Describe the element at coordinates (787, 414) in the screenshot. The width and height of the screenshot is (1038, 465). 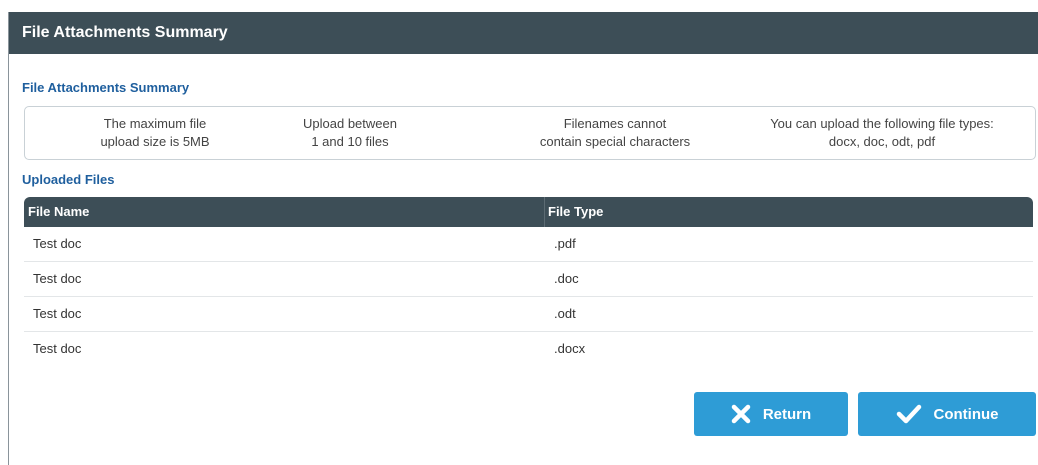
I see `return-label: Return` at that location.